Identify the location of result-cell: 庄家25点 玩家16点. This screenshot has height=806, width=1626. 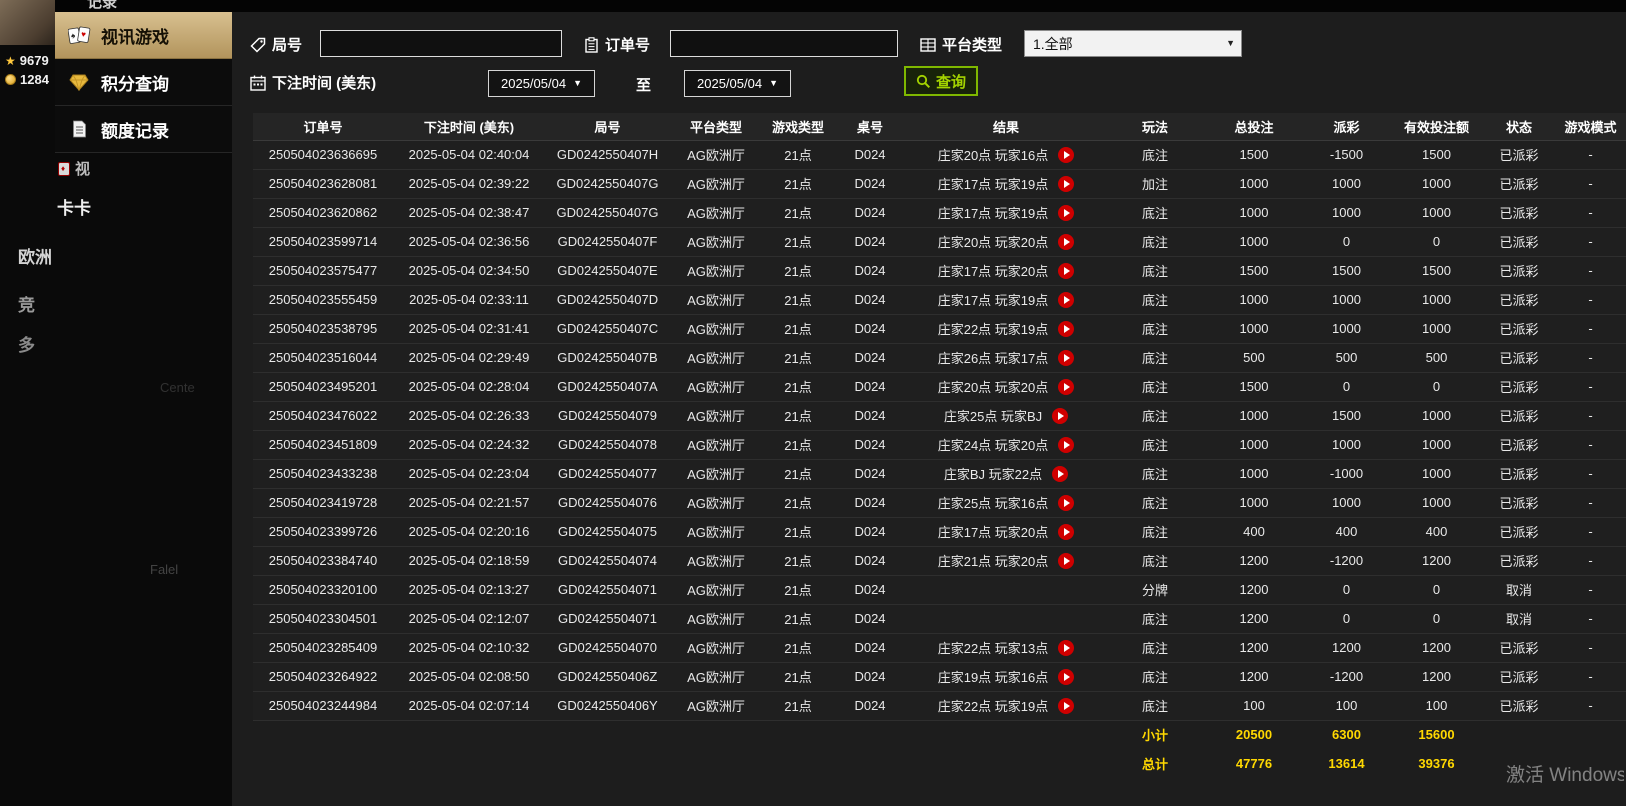
(1006, 503).